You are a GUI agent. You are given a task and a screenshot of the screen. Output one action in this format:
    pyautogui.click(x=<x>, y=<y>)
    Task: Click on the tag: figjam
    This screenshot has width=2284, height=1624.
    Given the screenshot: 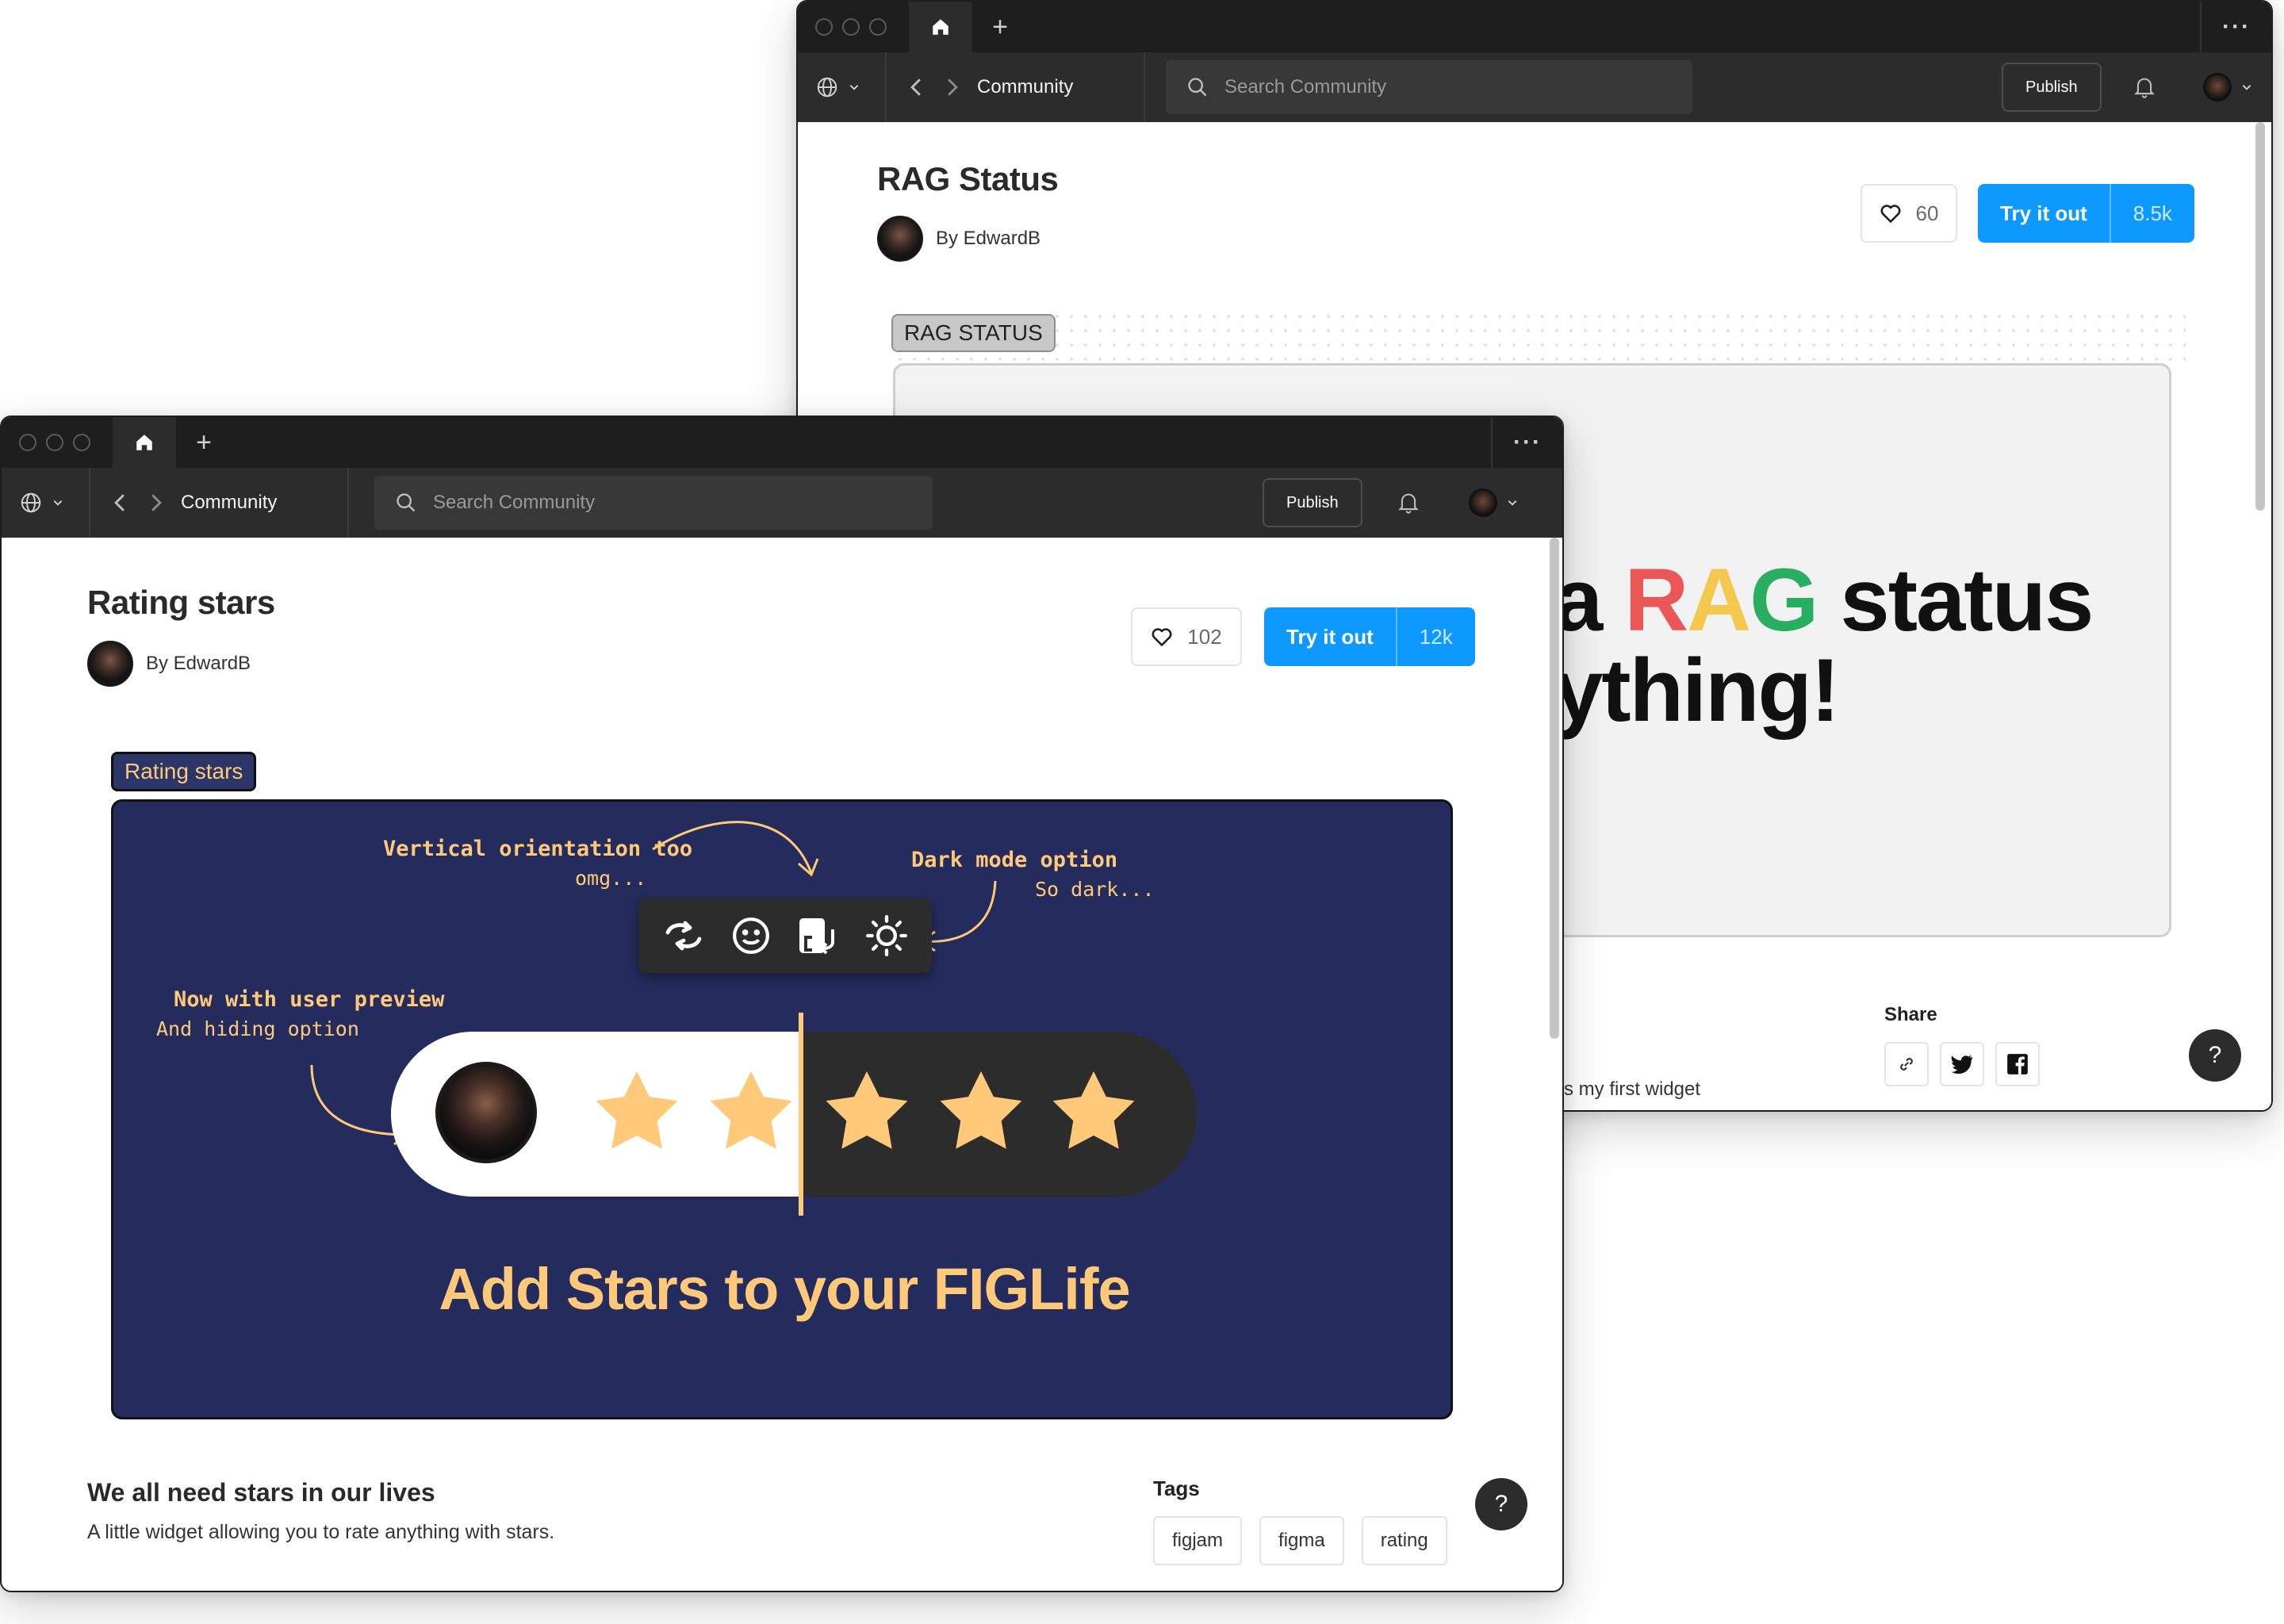 What is the action you would take?
    pyautogui.click(x=1198, y=1540)
    